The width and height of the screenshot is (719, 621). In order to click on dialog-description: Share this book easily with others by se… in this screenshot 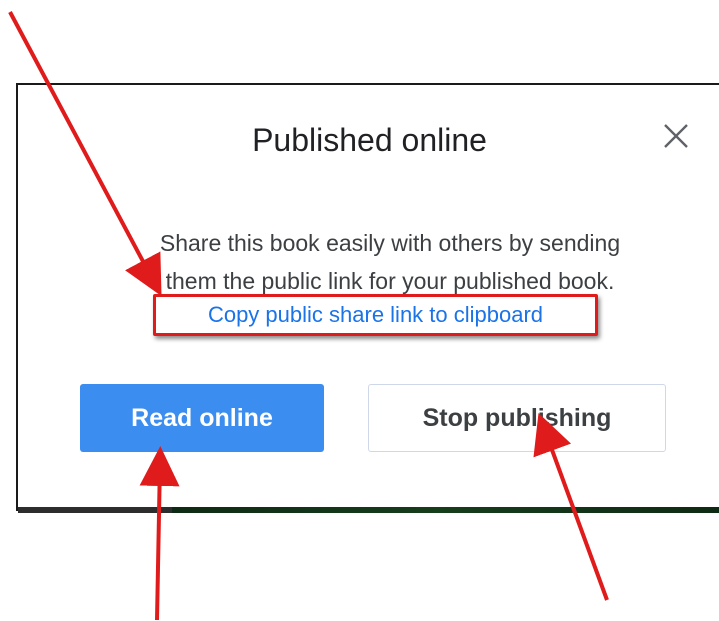, I will do `click(379, 262)`.